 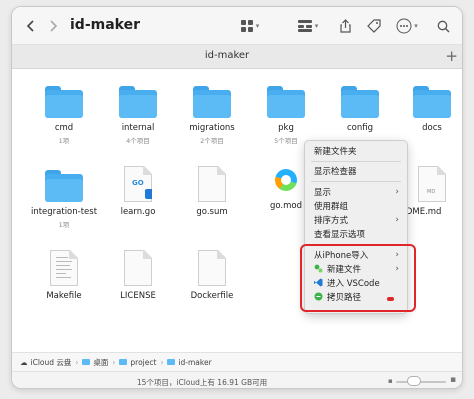 What do you see at coordinates (345, 26) in the screenshot?
I see `share-icon` at bounding box center [345, 26].